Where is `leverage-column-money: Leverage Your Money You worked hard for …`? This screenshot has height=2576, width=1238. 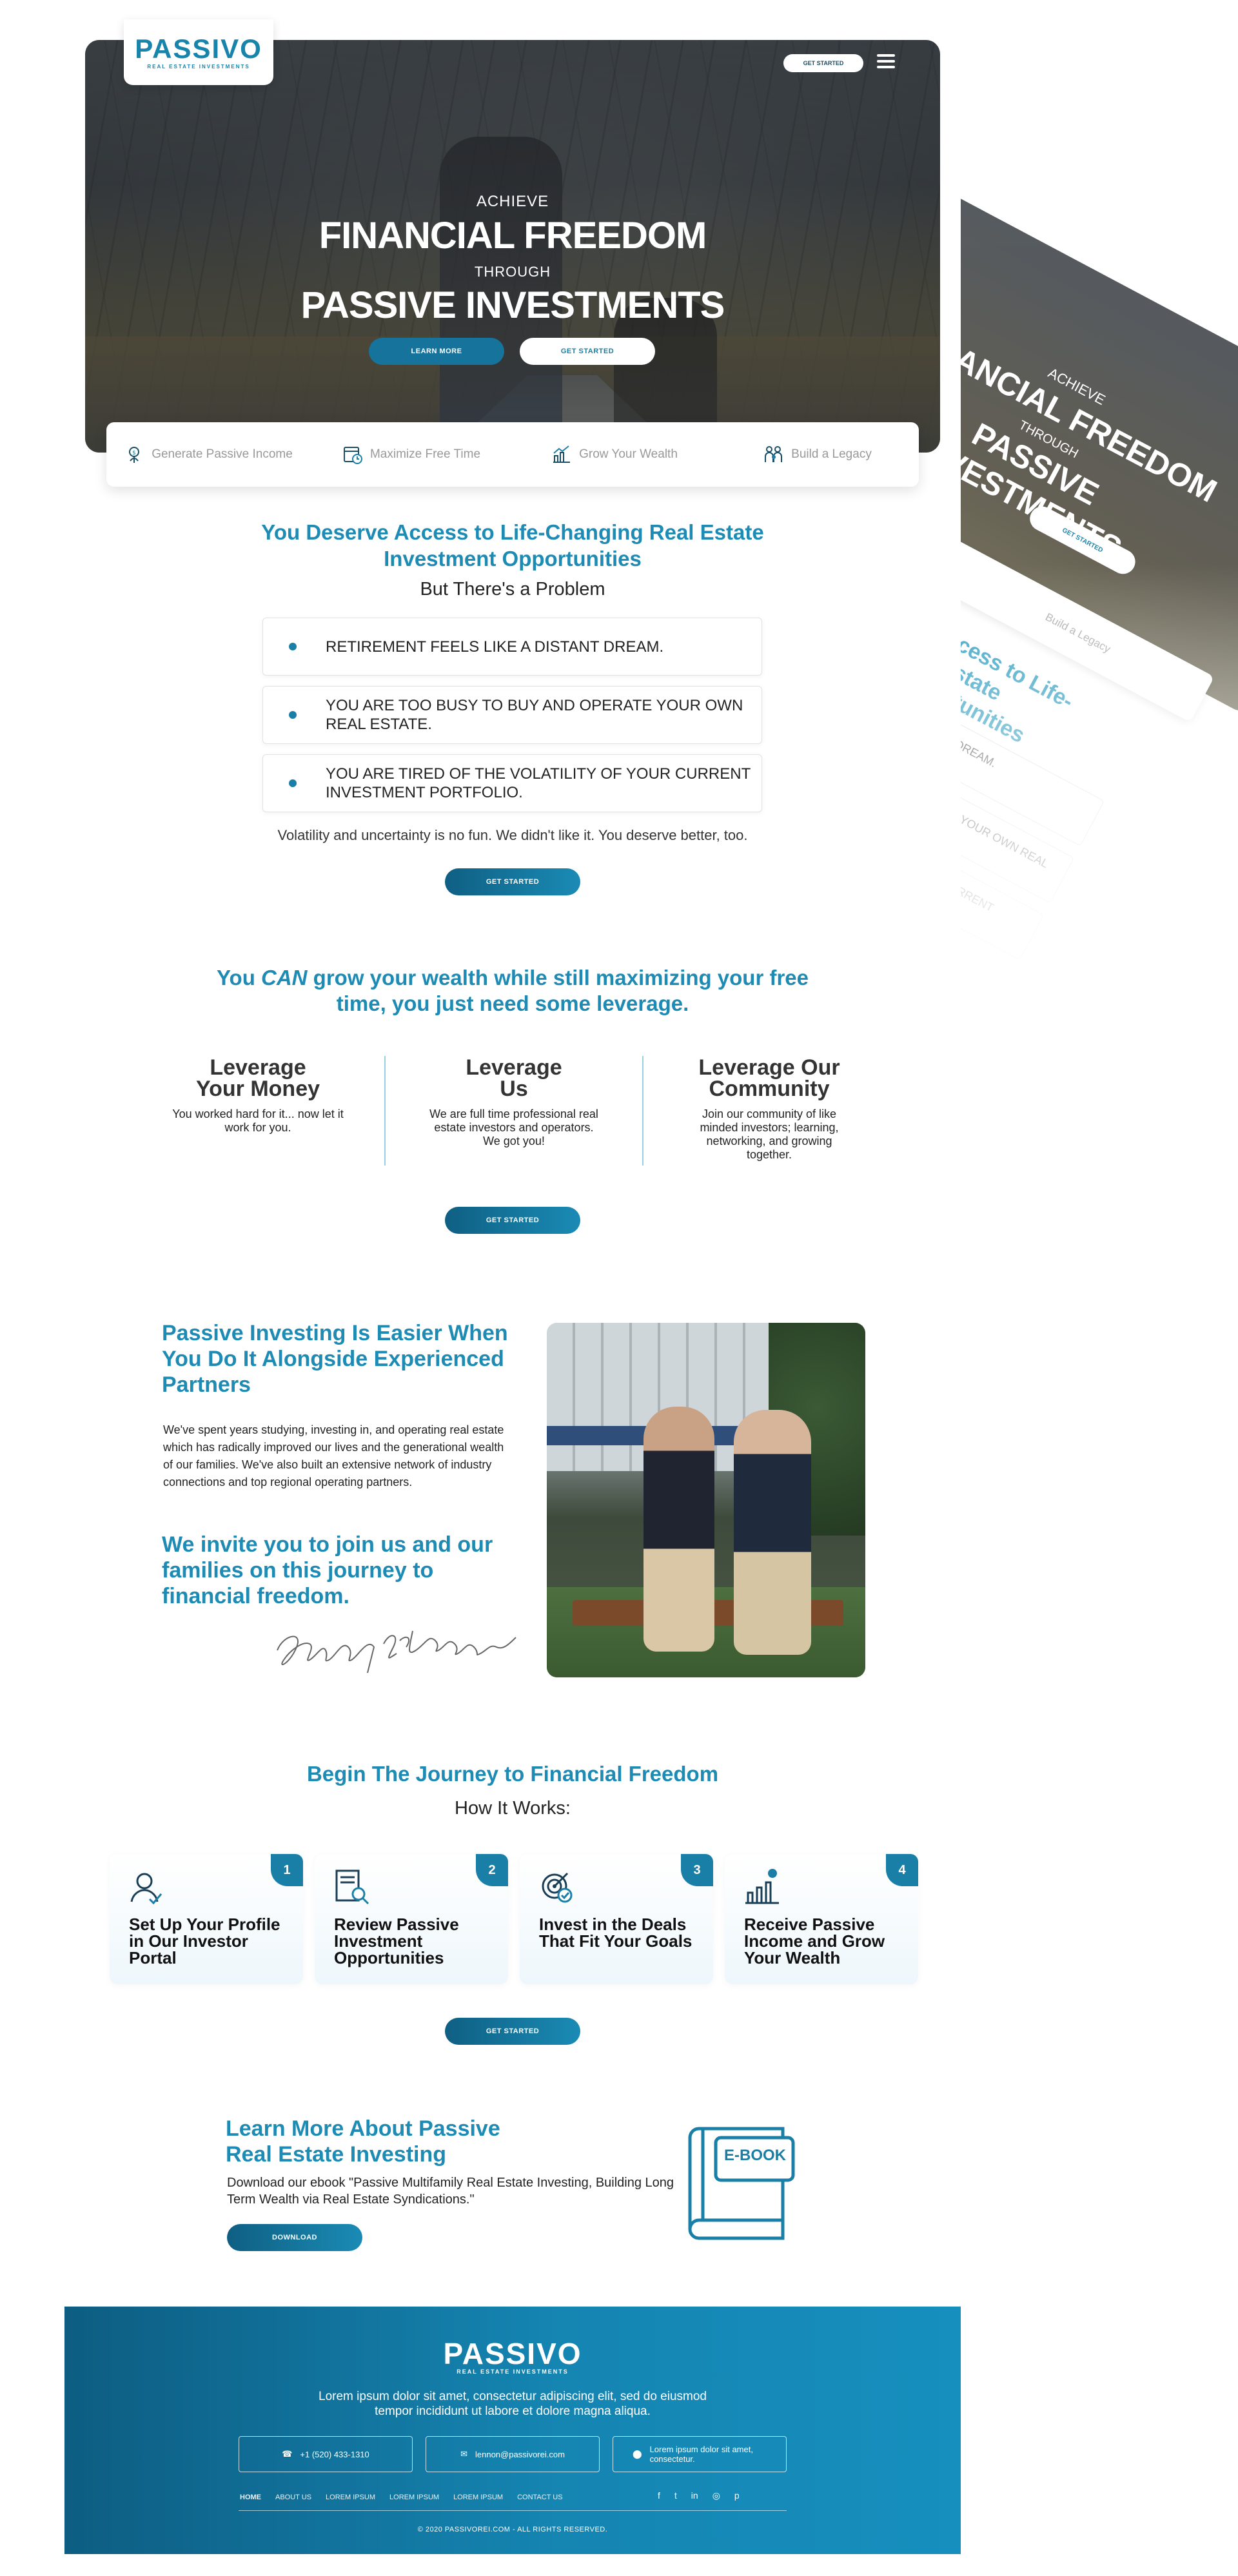
leverage-column-money: Leverage Your Money You worked hard for … is located at coordinates (257, 1096).